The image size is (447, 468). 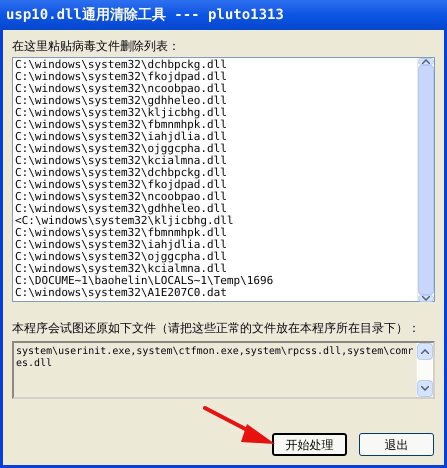 What do you see at coordinates (121, 113) in the screenshot?
I see `file-path-line: C:\windows\system32\kljicbhg.dll` at bounding box center [121, 113].